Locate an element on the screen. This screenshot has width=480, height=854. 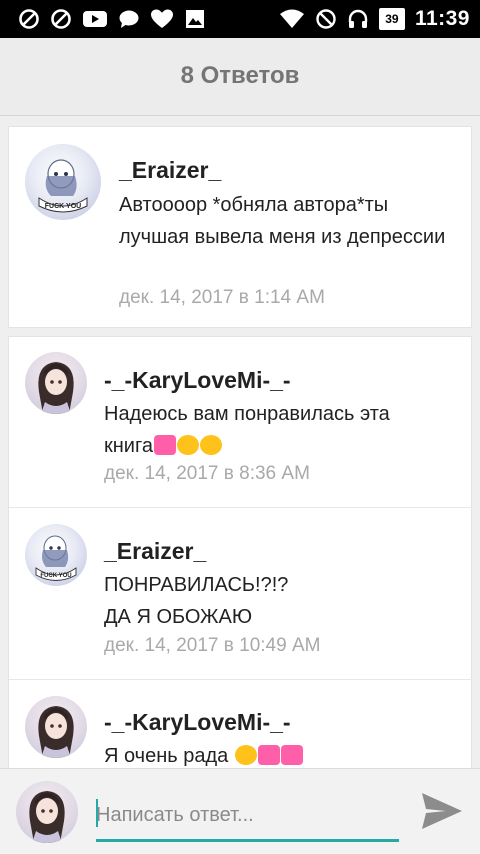
chat-bubble-icon is located at coordinates (129, 19).